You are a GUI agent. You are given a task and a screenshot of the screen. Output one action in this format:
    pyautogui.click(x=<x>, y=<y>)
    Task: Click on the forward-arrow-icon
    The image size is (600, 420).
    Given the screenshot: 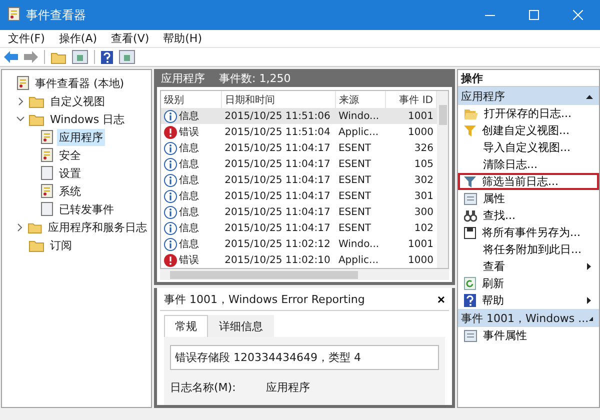 What is the action you would take?
    pyautogui.click(x=31, y=57)
    